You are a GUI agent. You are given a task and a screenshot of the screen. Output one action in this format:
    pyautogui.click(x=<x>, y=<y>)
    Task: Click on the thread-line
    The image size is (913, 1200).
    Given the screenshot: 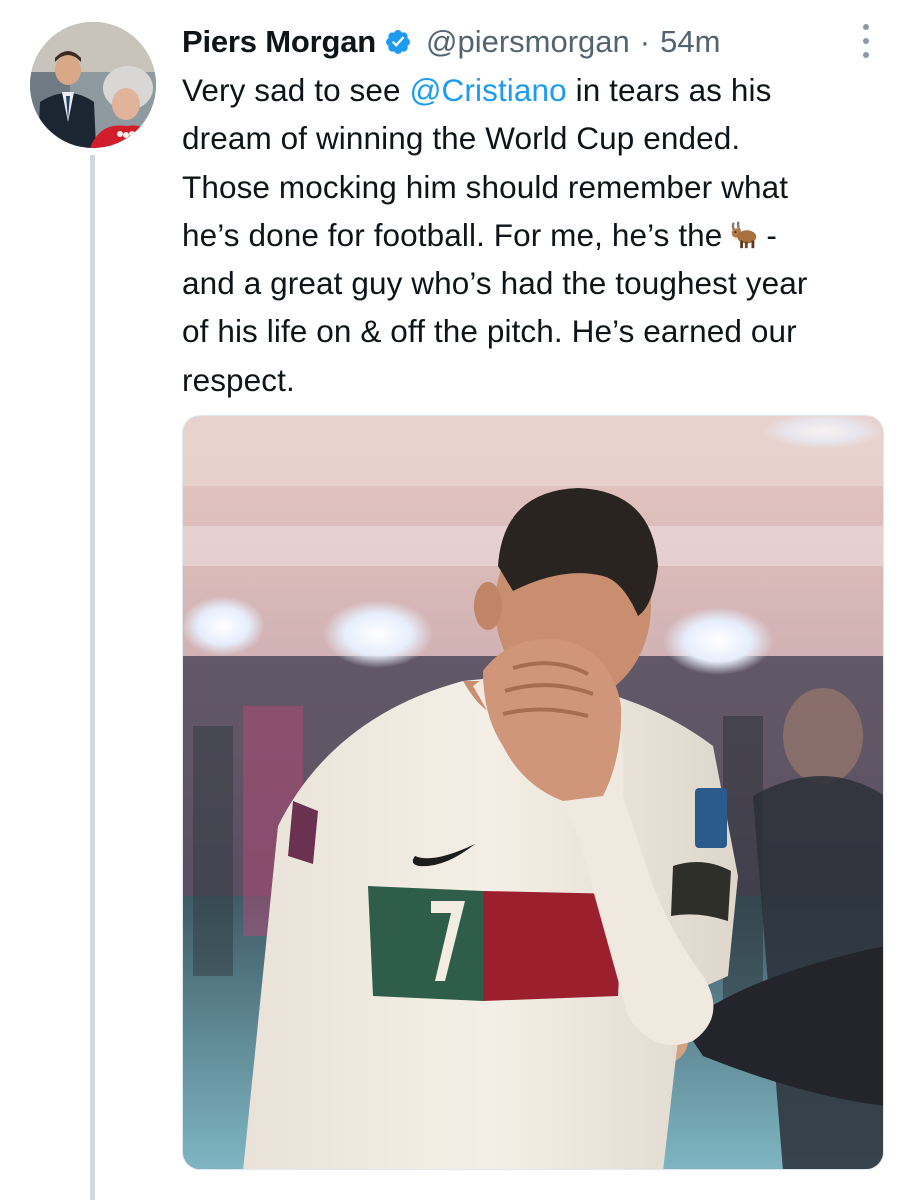 What is the action you would take?
    pyautogui.click(x=92, y=677)
    